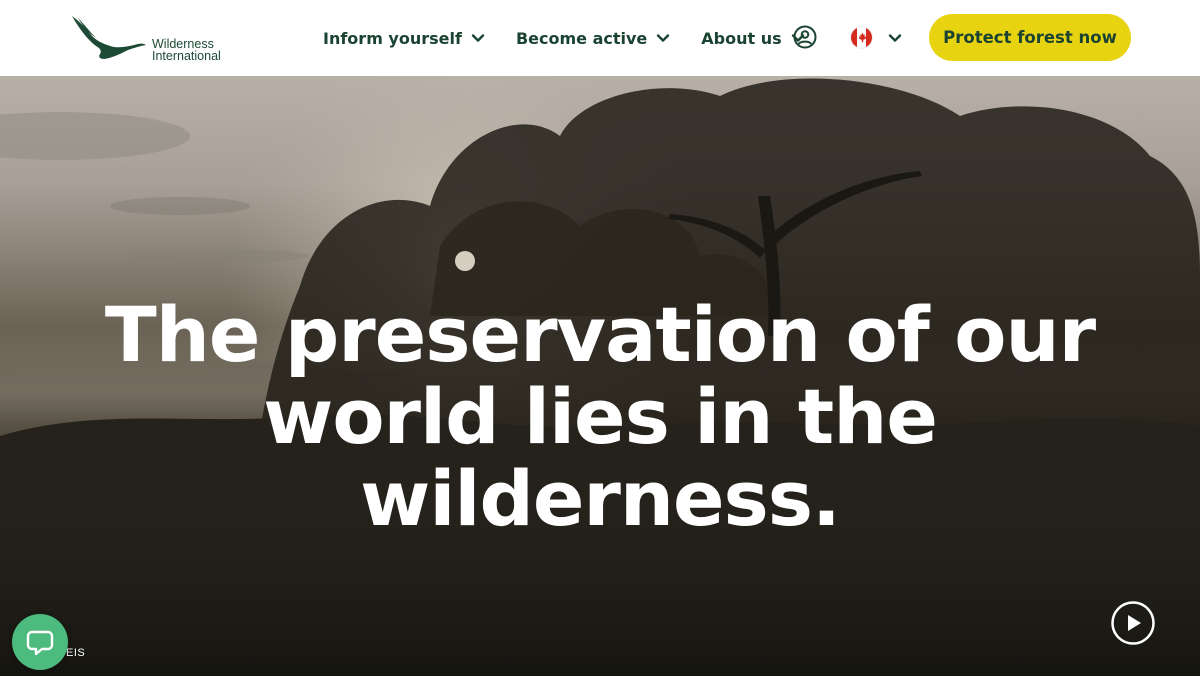 This screenshot has width=1200, height=682. I want to click on nav-item-about-us: About us, so click(753, 38).